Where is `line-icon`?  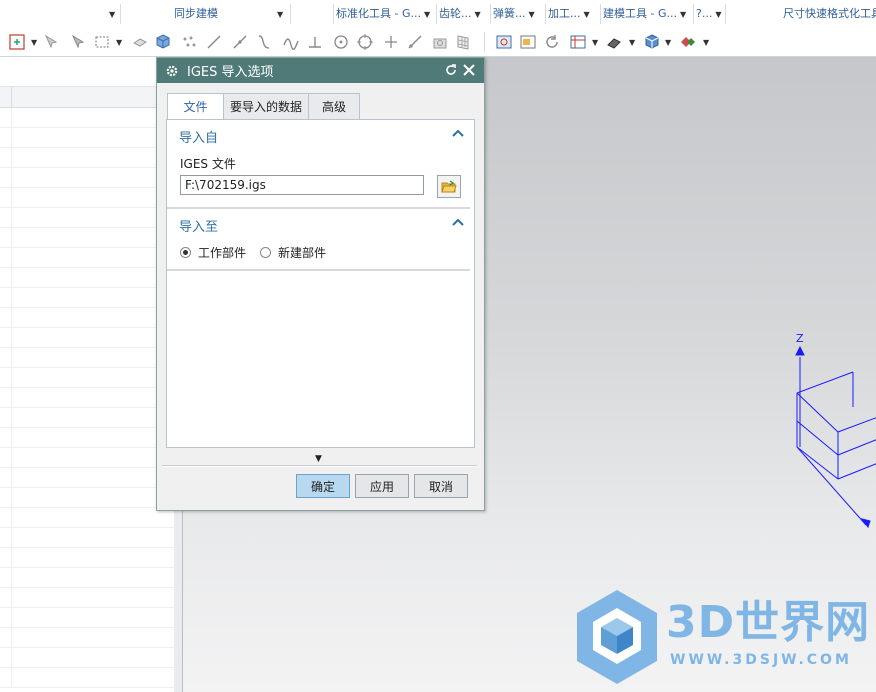 line-icon is located at coordinates (214, 42).